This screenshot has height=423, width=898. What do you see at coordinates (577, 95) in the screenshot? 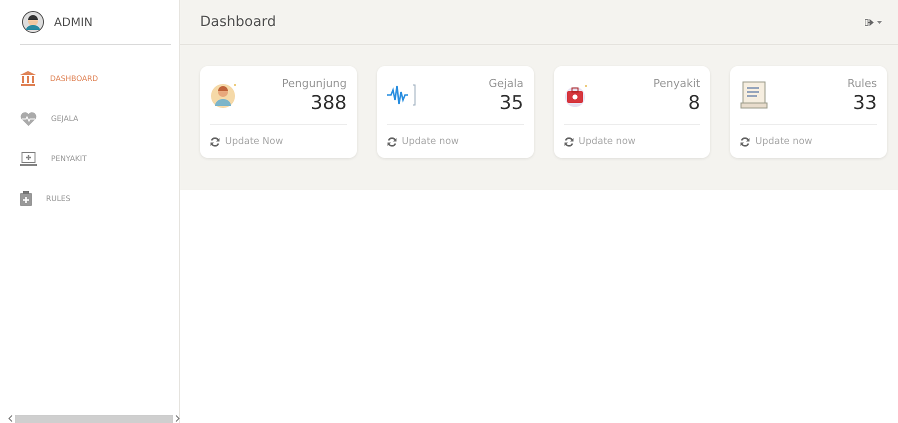
I see `medical-bag-icon` at bounding box center [577, 95].